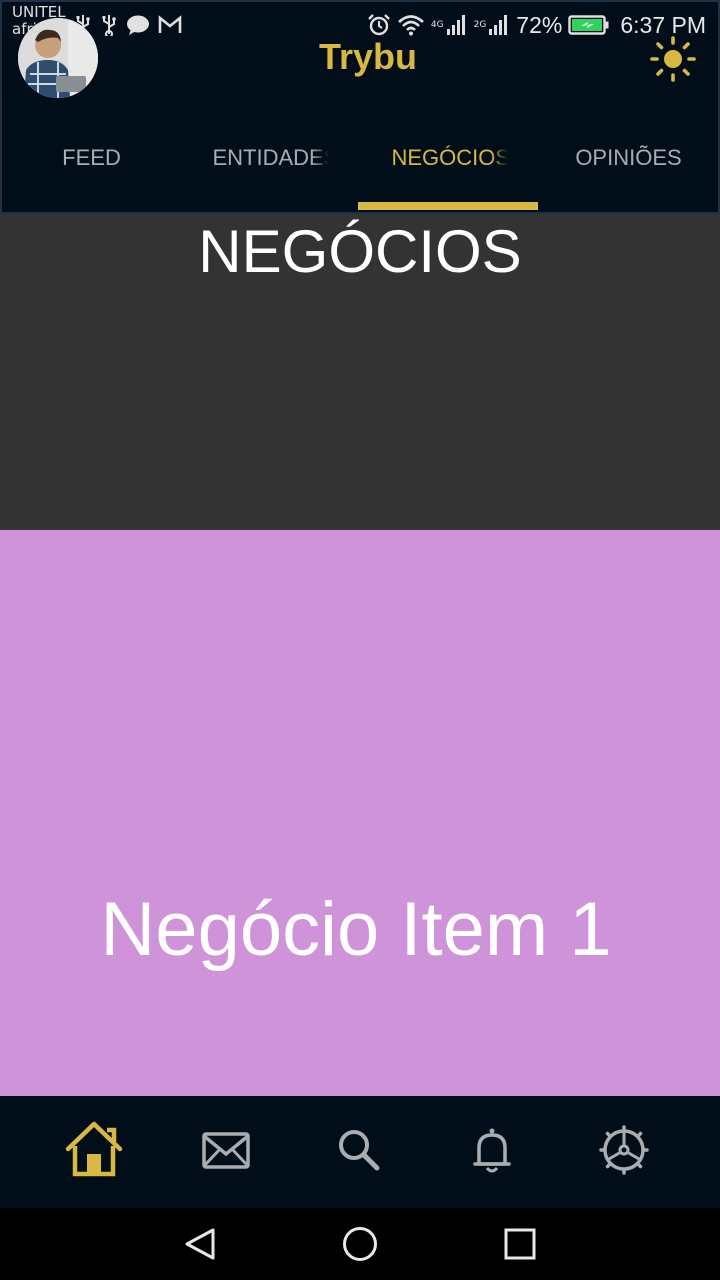 Image resolution: width=720 pixels, height=1280 pixels. I want to click on battery-charging-icon, so click(589, 25).